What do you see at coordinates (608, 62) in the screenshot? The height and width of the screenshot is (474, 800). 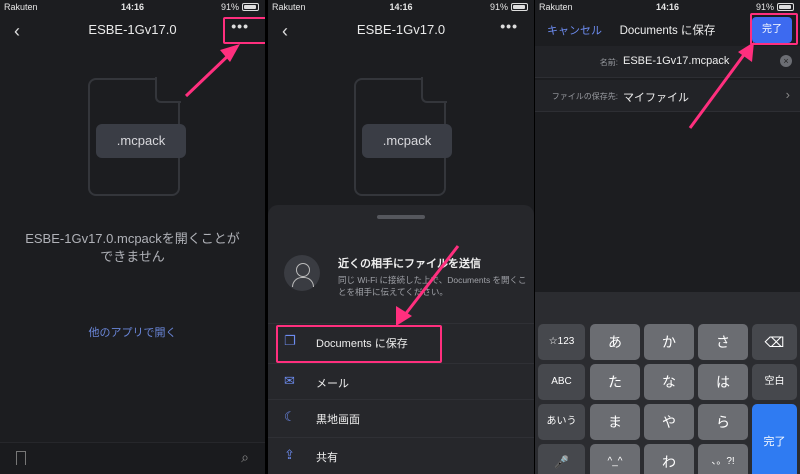 I see `name-label: 名前:` at bounding box center [608, 62].